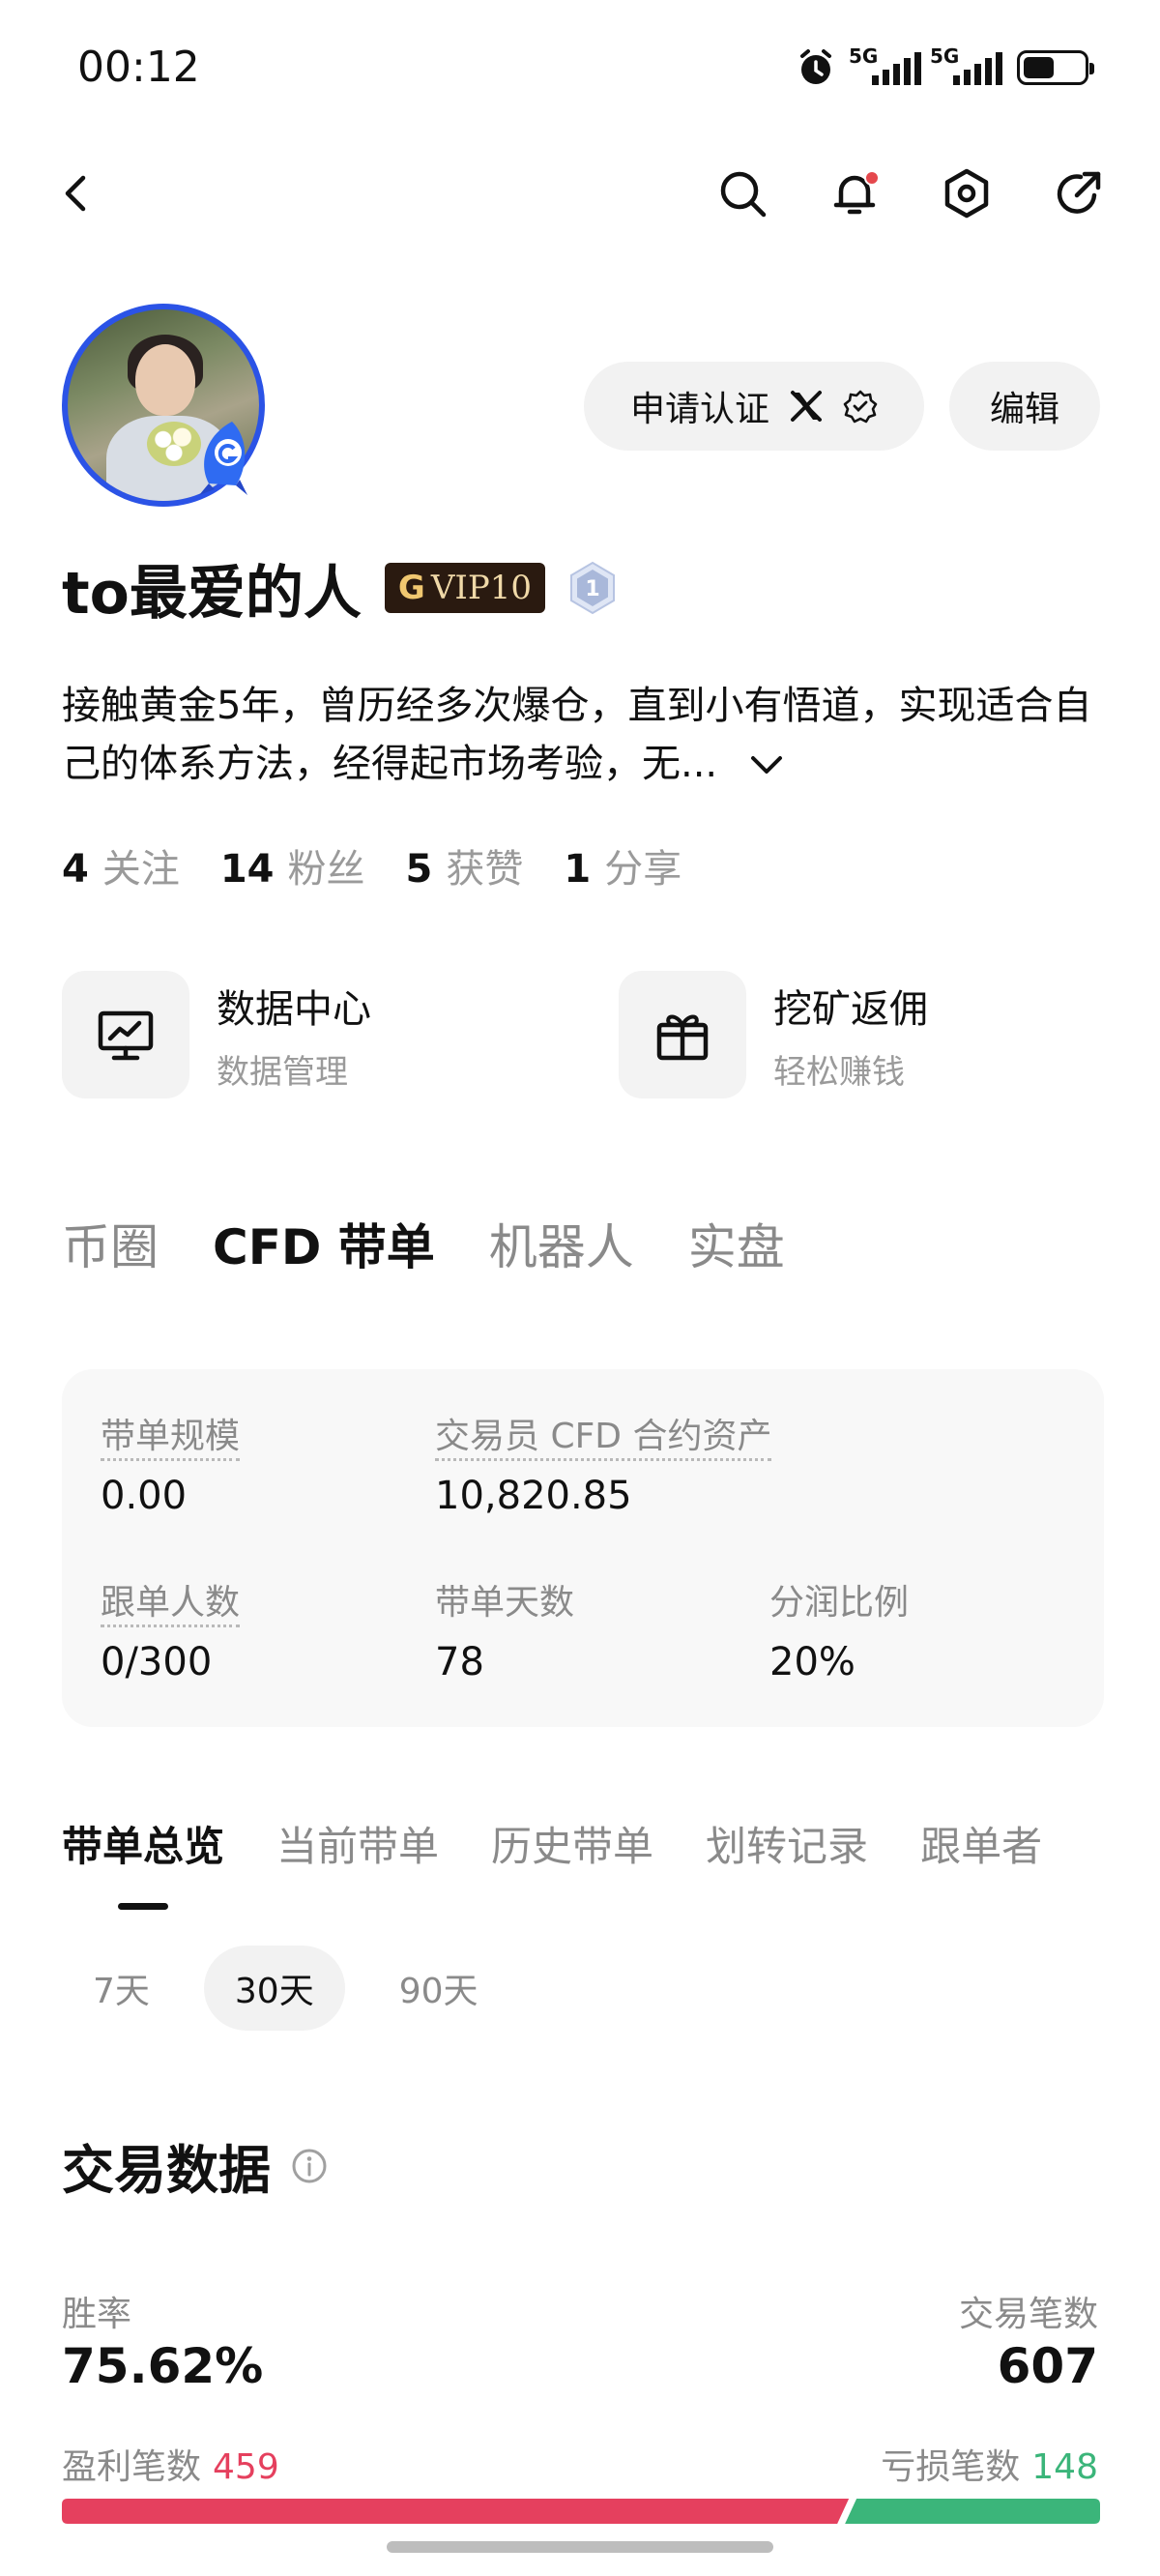 This screenshot has height=2576, width=1160. Describe the element at coordinates (132, 2467) in the screenshot. I see `profit-count-label: 盈利笔数` at that location.